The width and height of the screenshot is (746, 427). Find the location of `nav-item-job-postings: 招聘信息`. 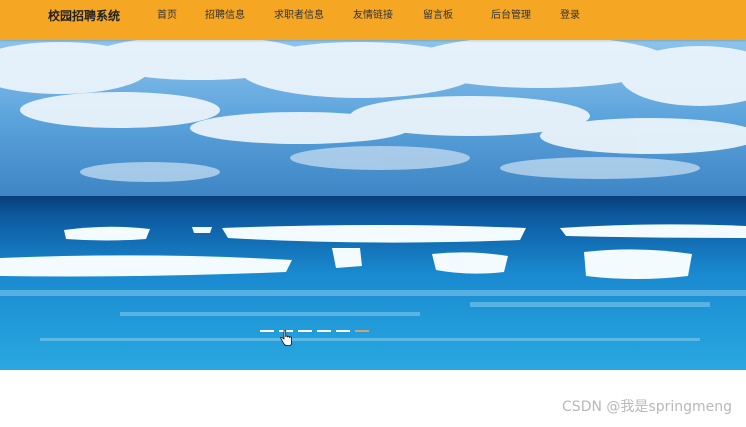

nav-item-job-postings: 招聘信息 is located at coordinates (225, 16).